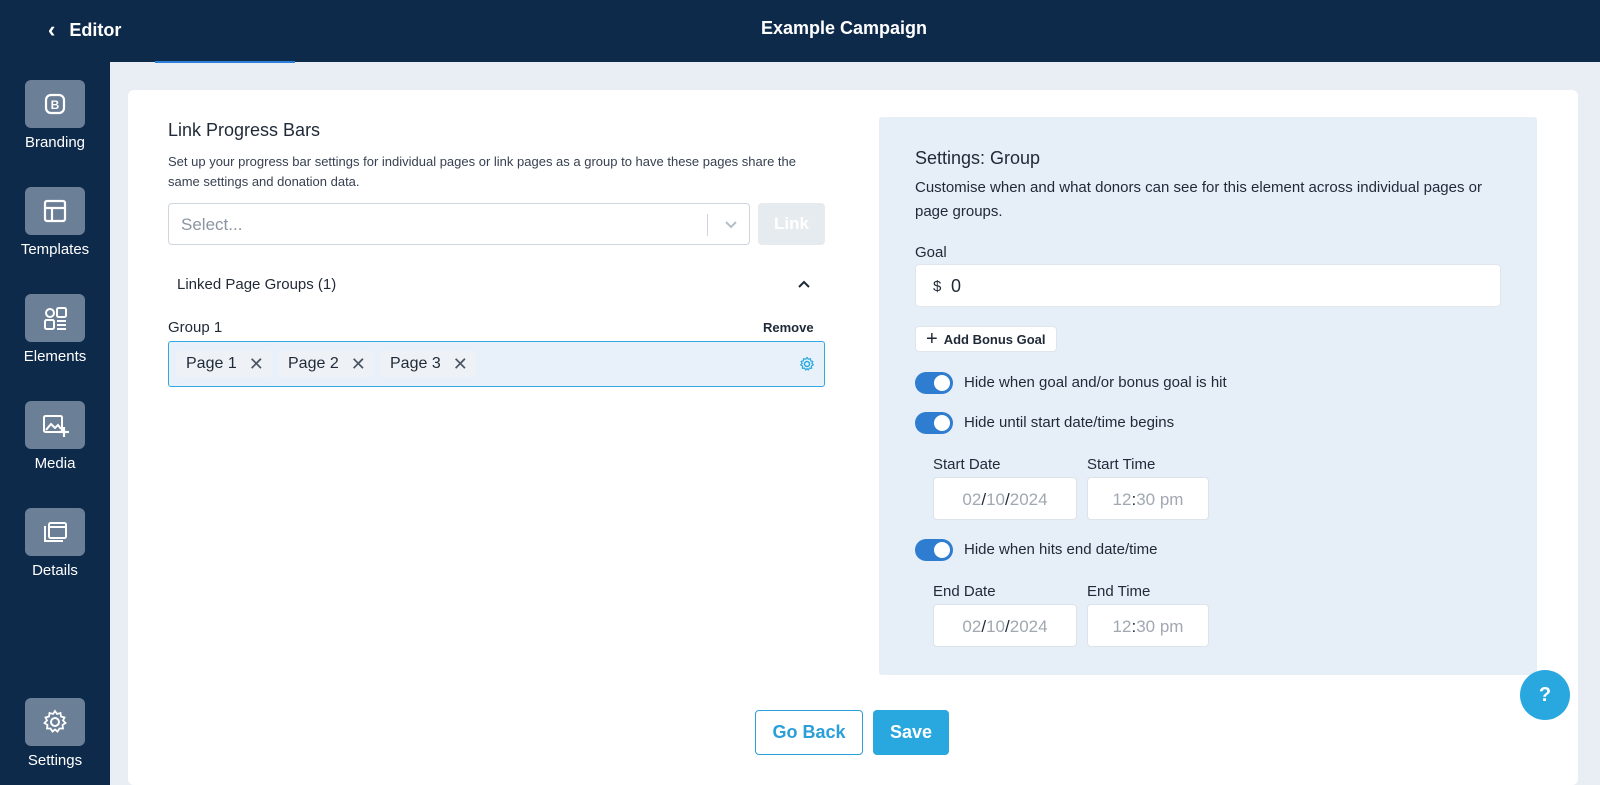 The height and width of the screenshot is (785, 1600). Describe the element at coordinates (55, 532) in the screenshot. I see `details-icon` at that location.